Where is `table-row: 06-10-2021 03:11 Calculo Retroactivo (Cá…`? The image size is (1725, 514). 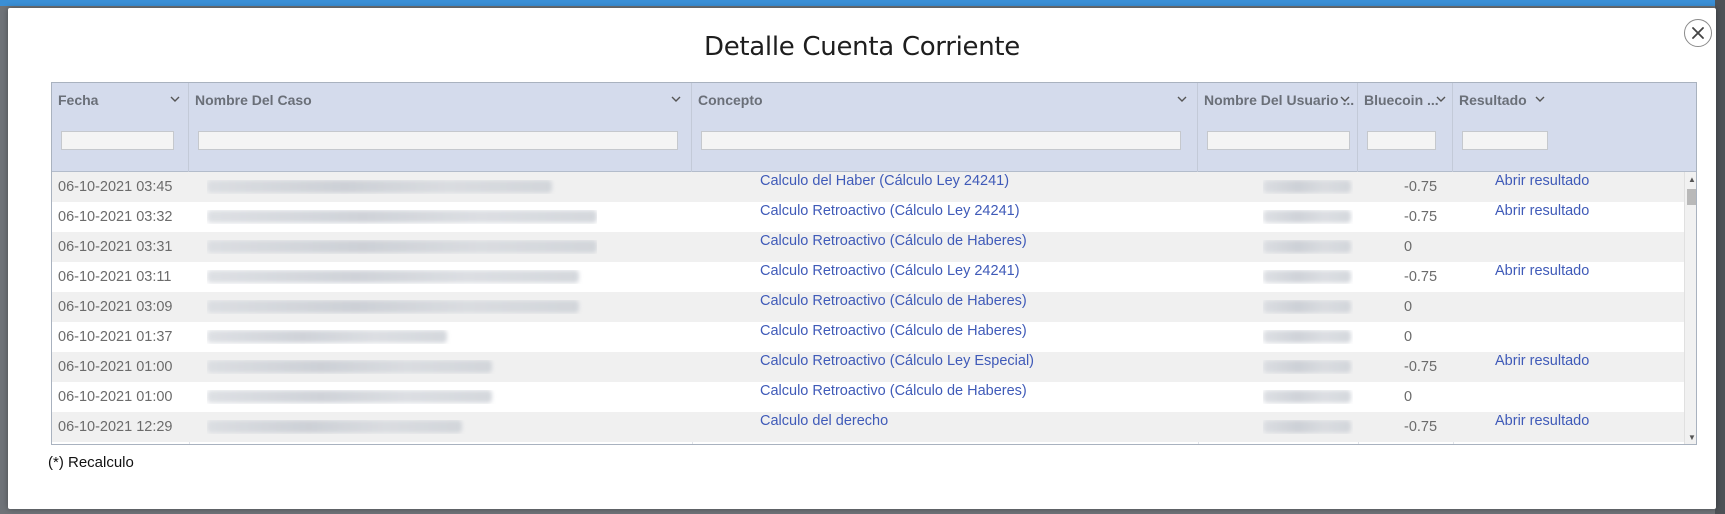 table-row: 06-10-2021 03:11 Calculo Retroactivo (Cá… is located at coordinates (868, 277).